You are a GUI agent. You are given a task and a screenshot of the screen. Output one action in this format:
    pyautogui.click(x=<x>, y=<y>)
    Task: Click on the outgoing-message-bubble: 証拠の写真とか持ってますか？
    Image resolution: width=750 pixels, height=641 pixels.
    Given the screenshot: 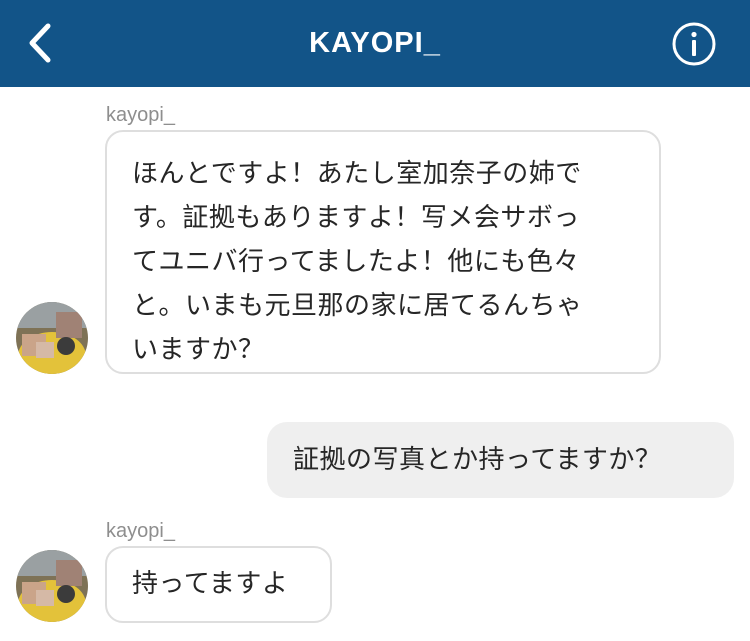 What is the action you would take?
    pyautogui.click(x=500, y=460)
    